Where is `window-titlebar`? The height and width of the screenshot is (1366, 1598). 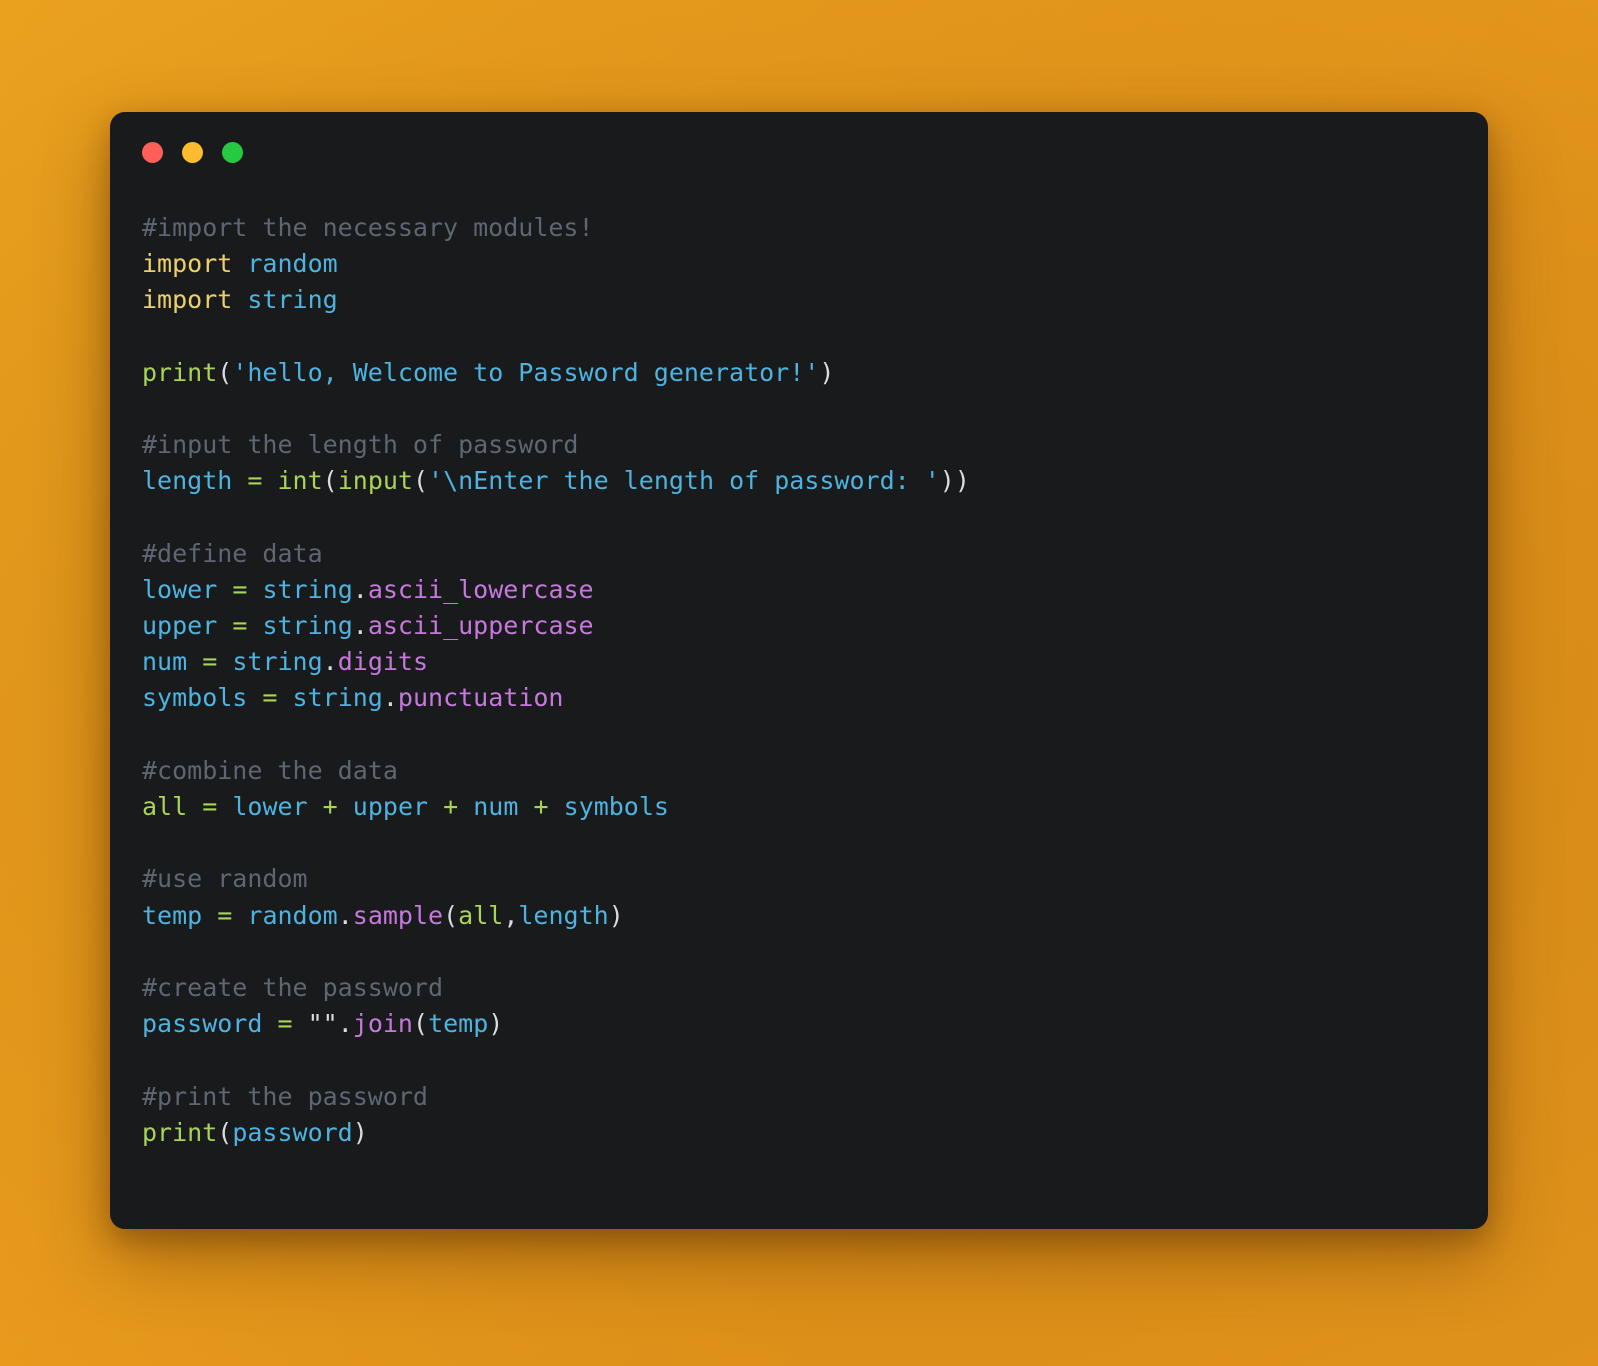
window-titlebar is located at coordinates (192, 152).